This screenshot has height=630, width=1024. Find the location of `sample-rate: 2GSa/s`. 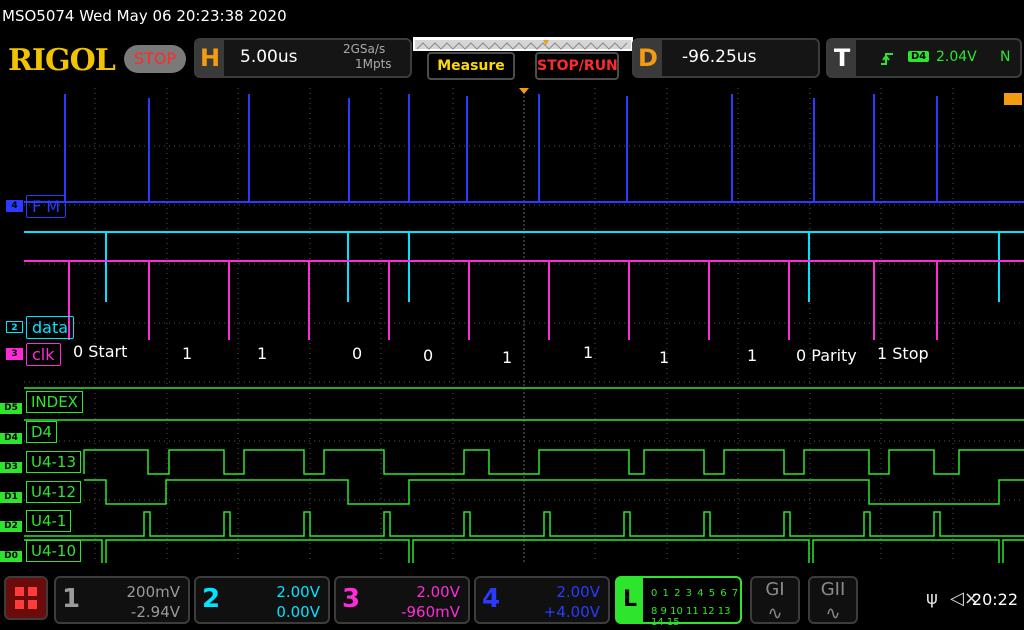

sample-rate: 2GSa/s is located at coordinates (364, 49).